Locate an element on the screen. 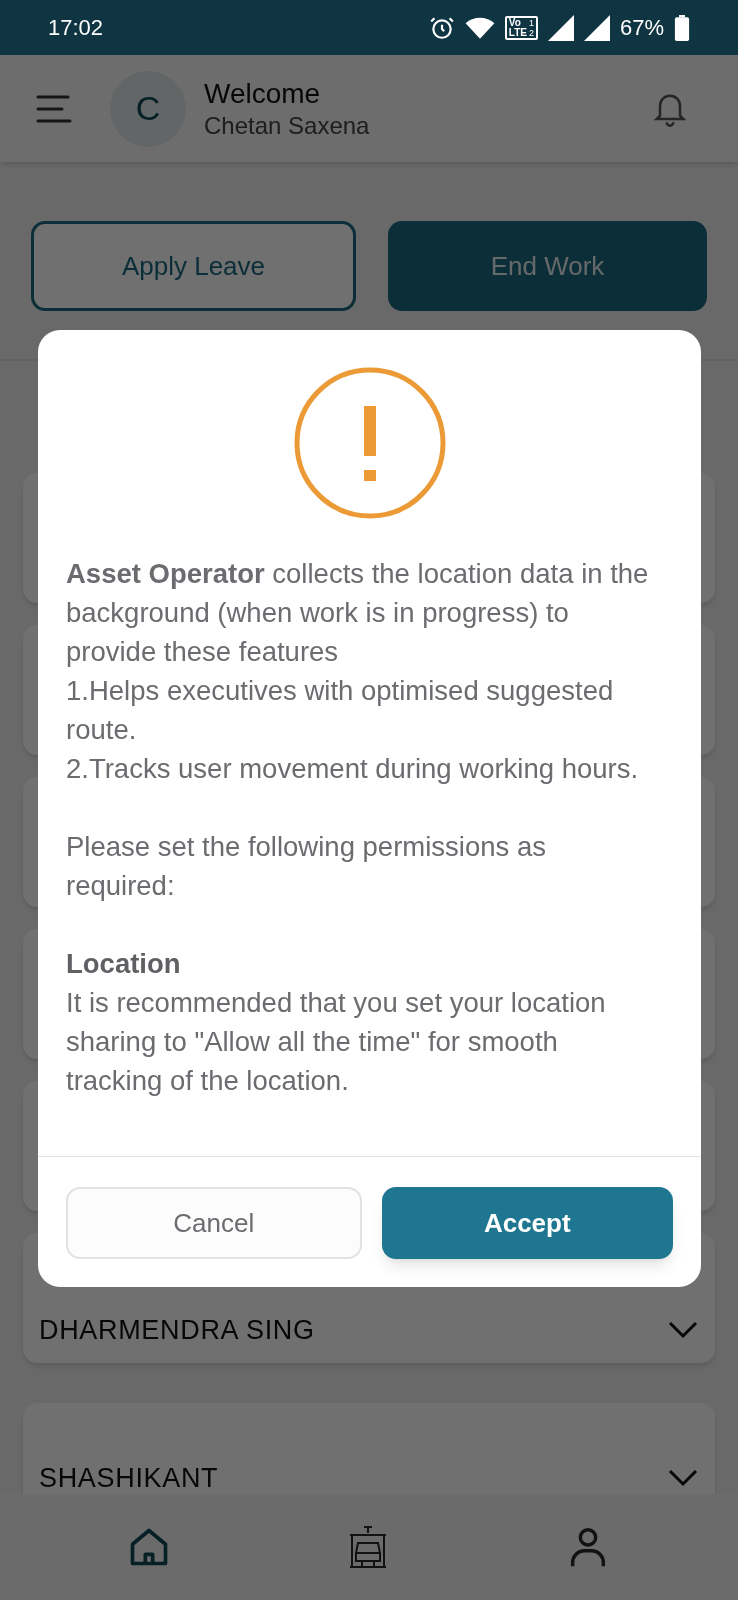 Image resolution: width=738 pixels, height=1600 pixels. avatar: C is located at coordinates (148, 108).